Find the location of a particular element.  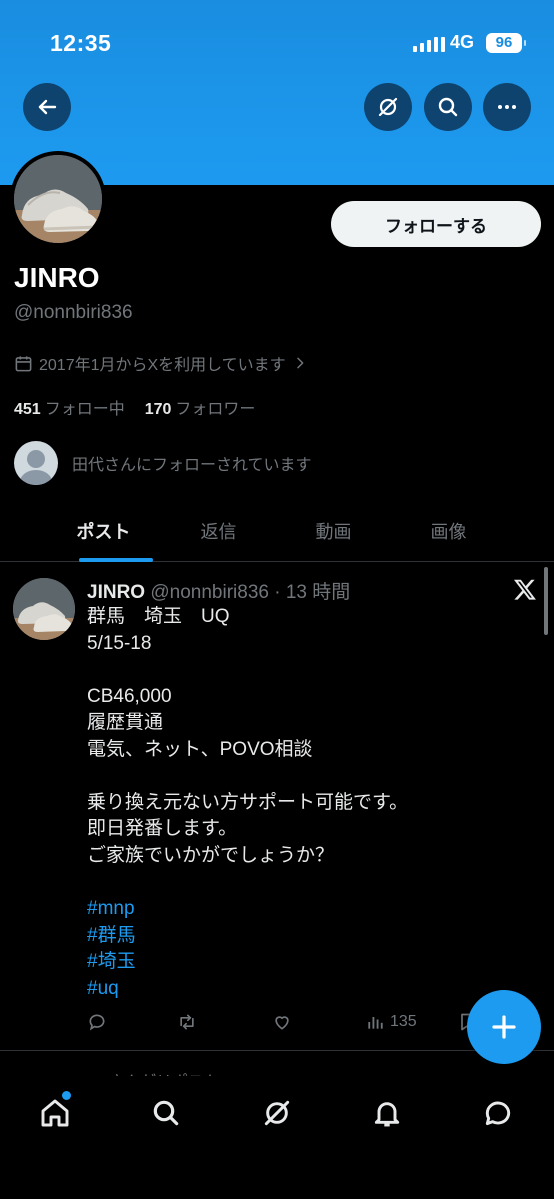

nav-search is located at coordinates (166, 1113).